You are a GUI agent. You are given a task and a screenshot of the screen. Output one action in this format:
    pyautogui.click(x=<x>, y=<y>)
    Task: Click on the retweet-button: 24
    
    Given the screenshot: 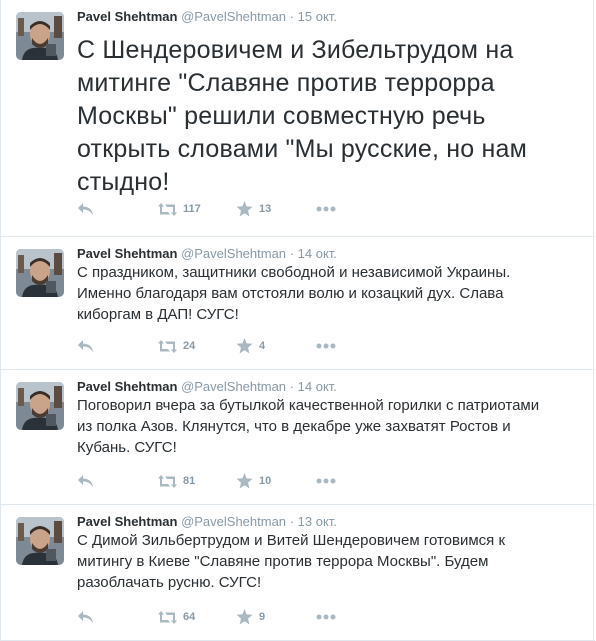 What is the action you would take?
    pyautogui.click(x=176, y=346)
    